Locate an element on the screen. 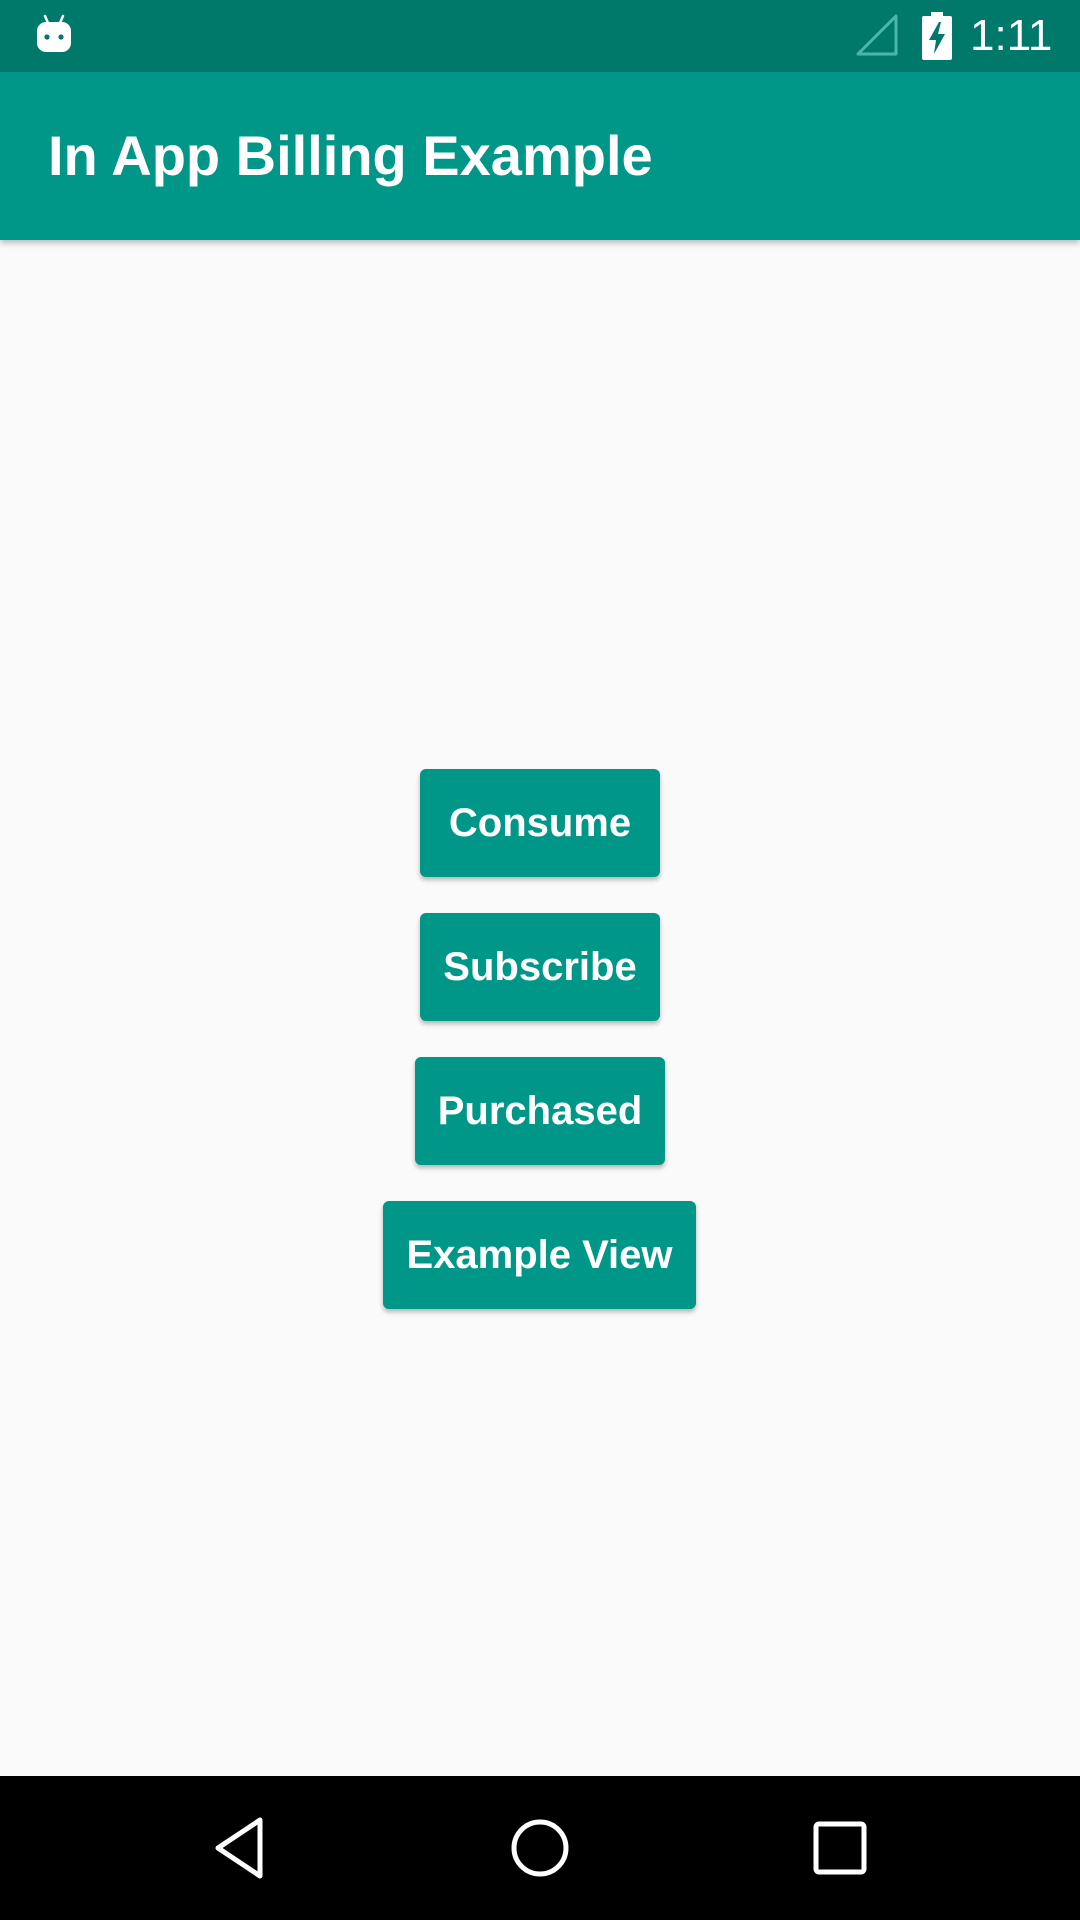 Image resolution: width=1080 pixels, height=1920 pixels. signal-empty-icon is located at coordinates (877, 35).